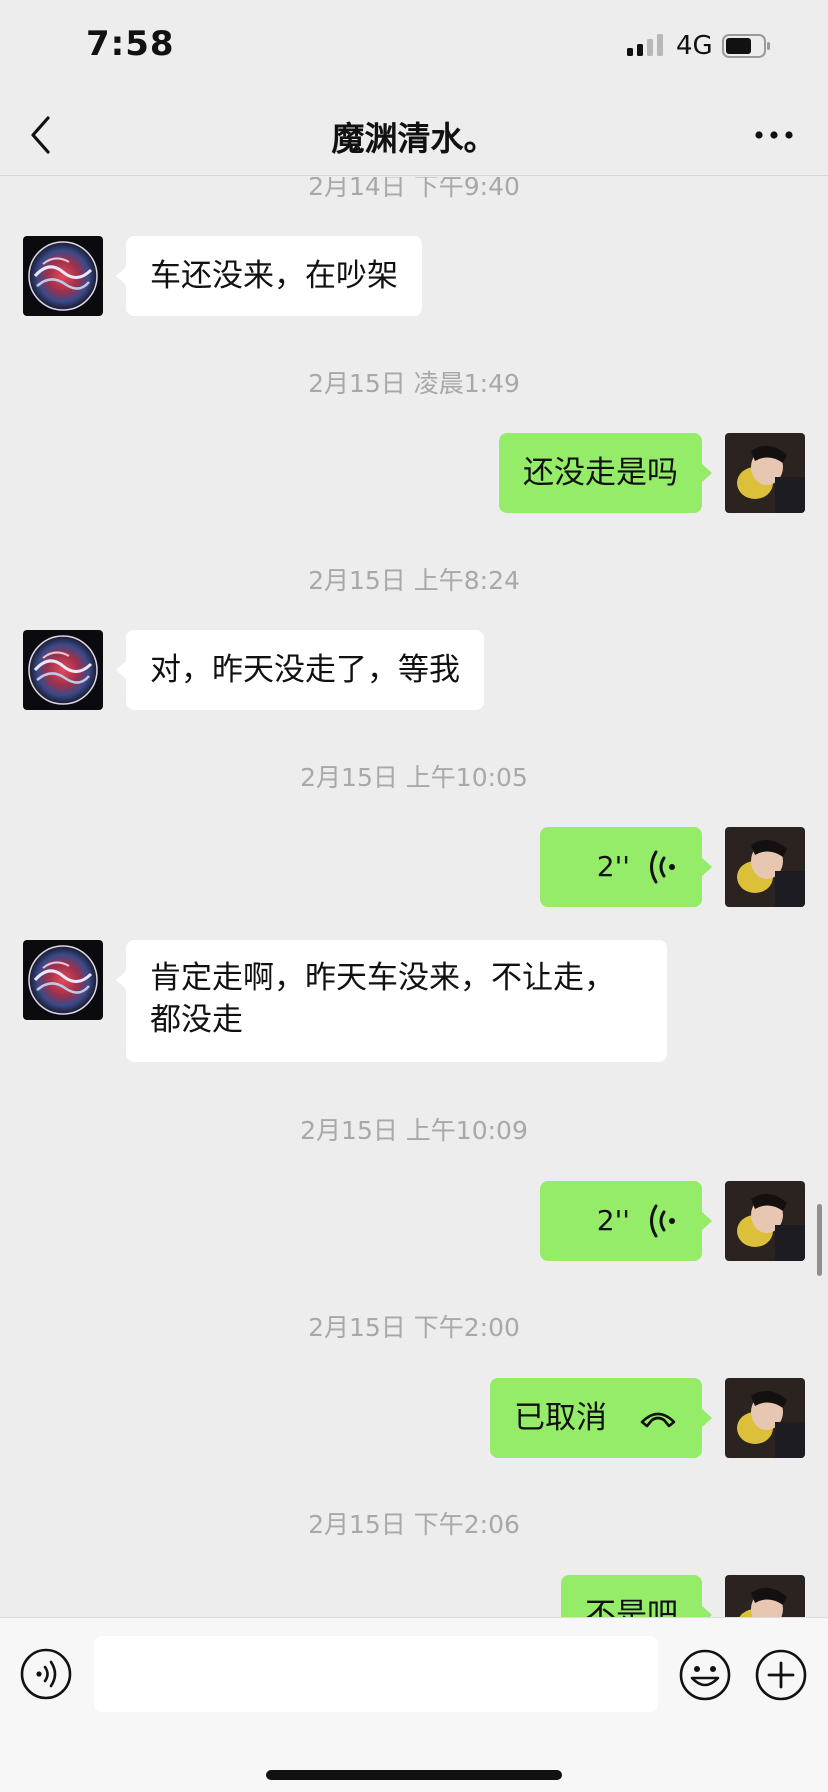 The width and height of the screenshot is (828, 1792). What do you see at coordinates (819, 1240) in the screenshot?
I see `scrollbar` at bounding box center [819, 1240].